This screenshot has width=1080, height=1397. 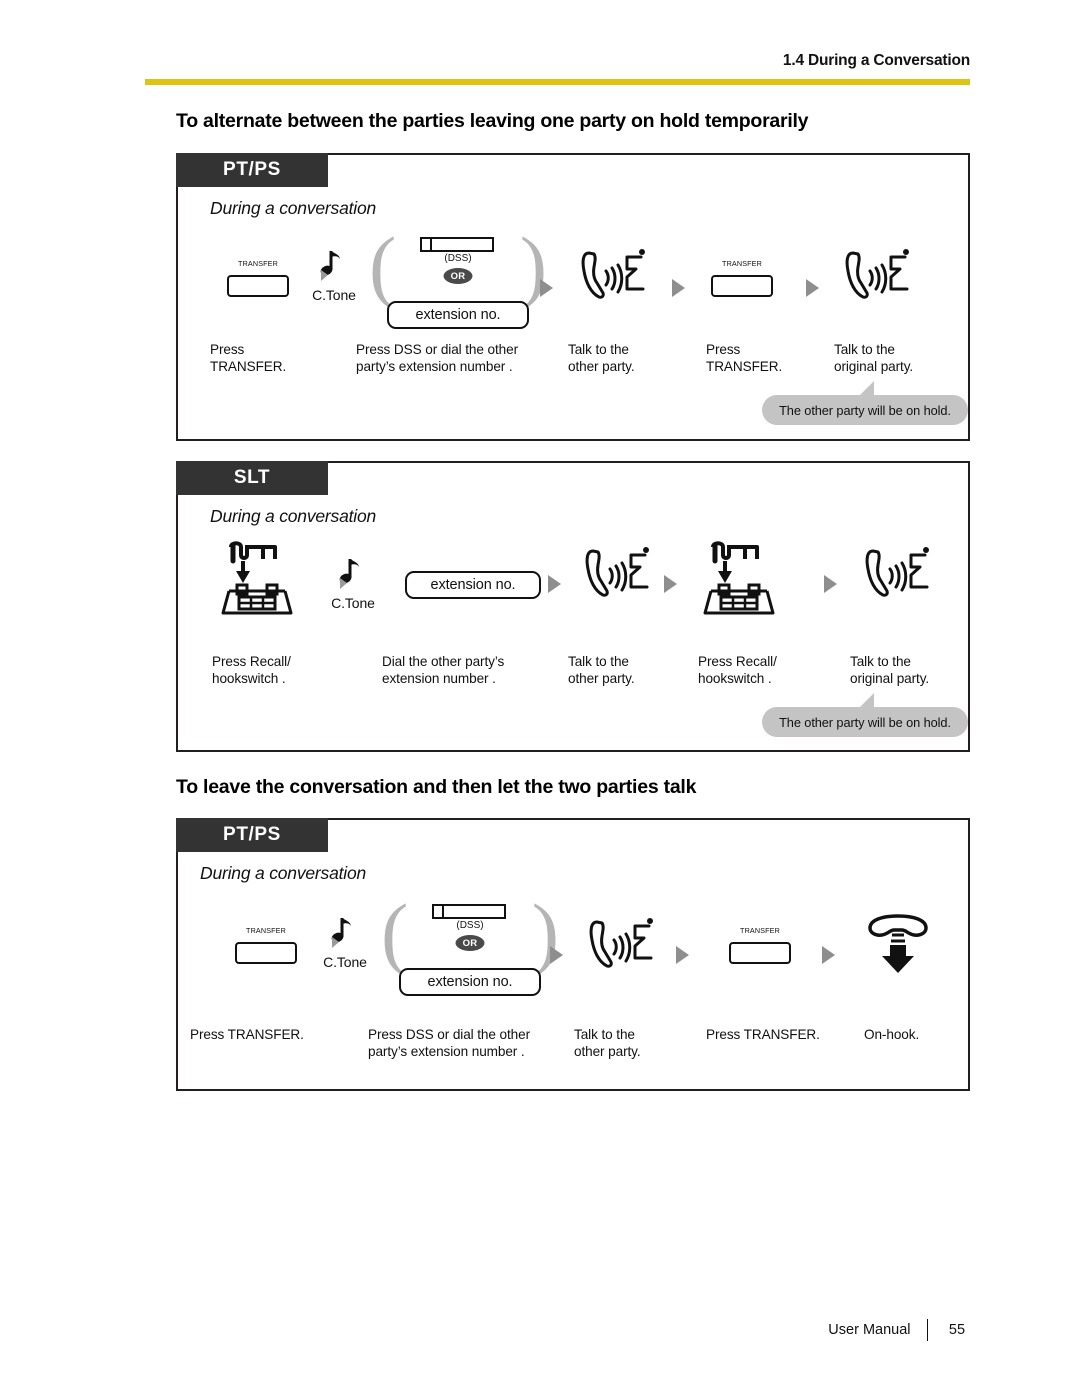 I want to click on step-caption-talk-other-party-1: Talk to the other party., so click(x=601, y=358).